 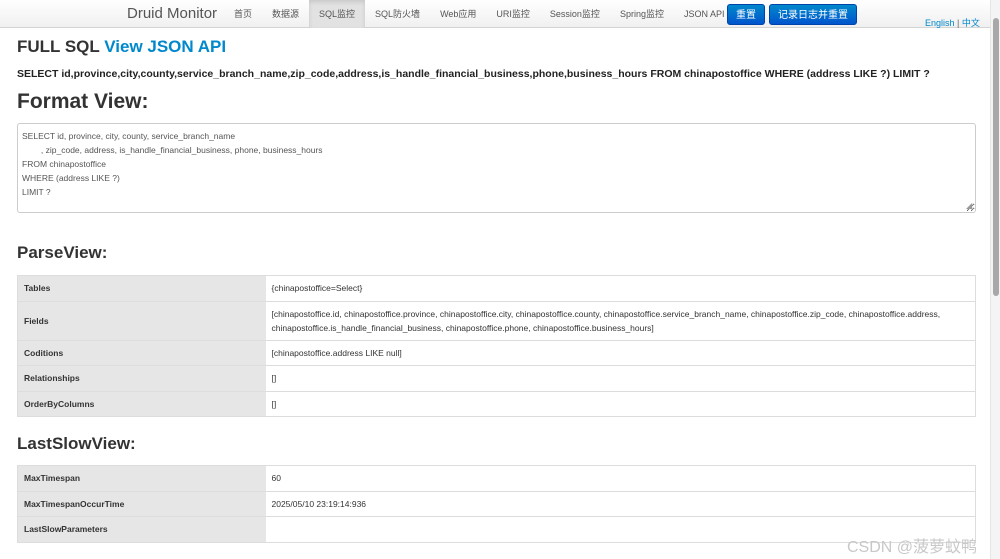 What do you see at coordinates (141, 320) in the screenshot?
I see `row-key: Fields` at bounding box center [141, 320].